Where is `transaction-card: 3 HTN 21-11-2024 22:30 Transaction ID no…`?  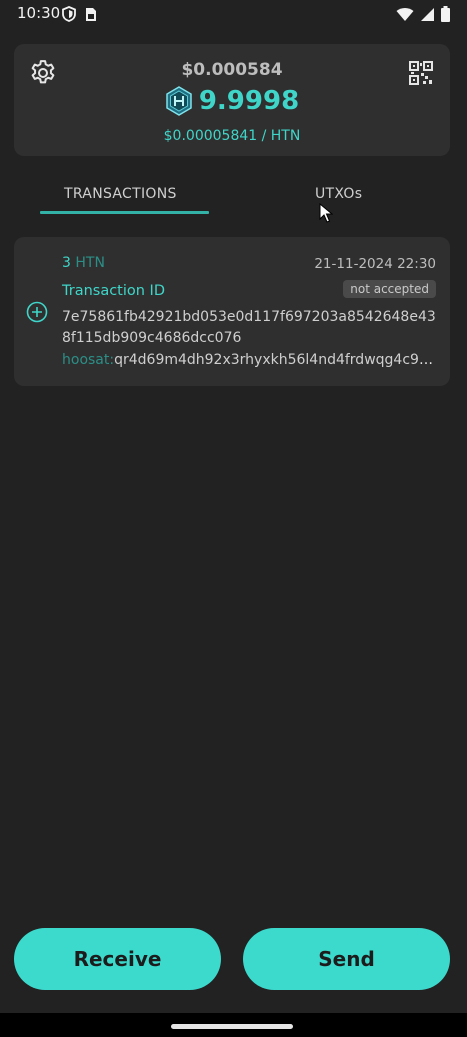
transaction-card: 3 HTN 21-11-2024 22:30 Transaction ID no… is located at coordinates (232, 311).